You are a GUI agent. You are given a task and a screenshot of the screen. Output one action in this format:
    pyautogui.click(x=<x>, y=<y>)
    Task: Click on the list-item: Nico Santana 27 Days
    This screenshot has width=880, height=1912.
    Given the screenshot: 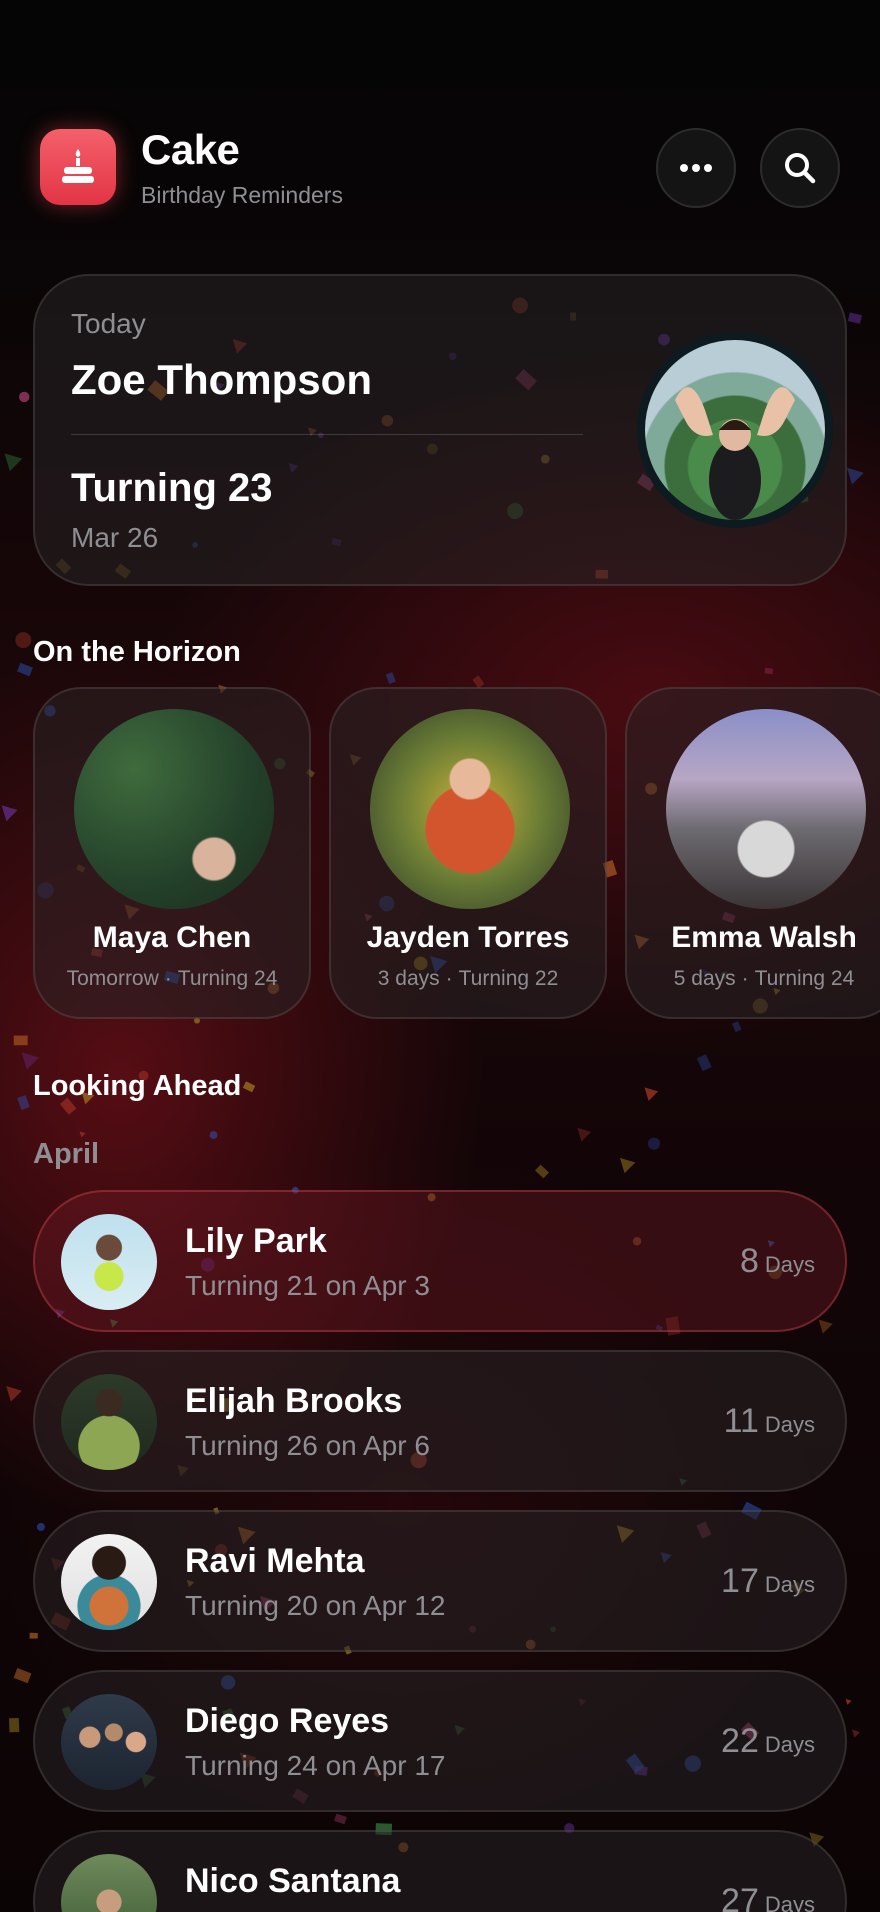 What is the action you would take?
    pyautogui.click(x=440, y=1871)
    